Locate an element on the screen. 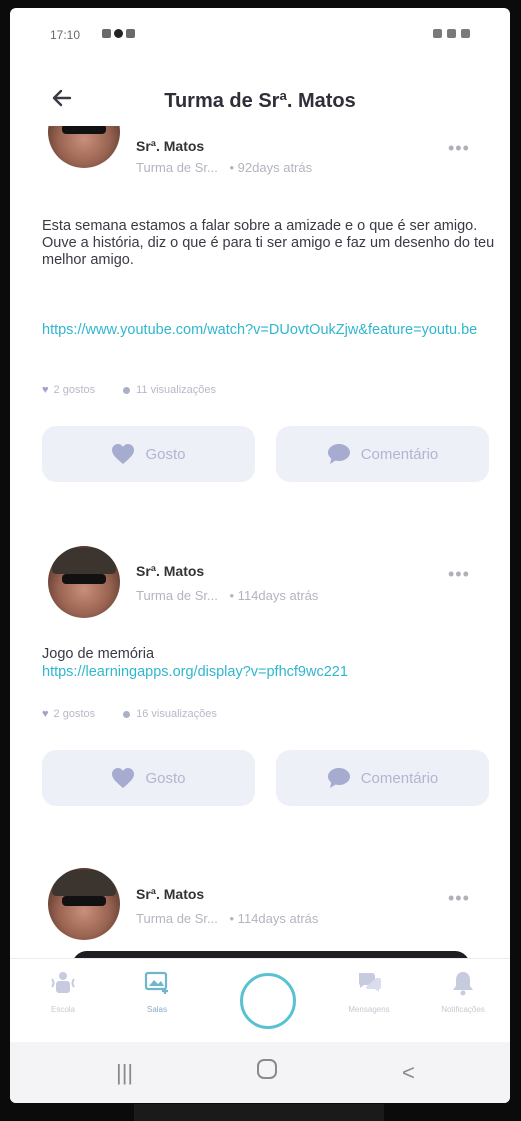 The image size is (521, 1121). battery-icon is located at coordinates (465, 33).